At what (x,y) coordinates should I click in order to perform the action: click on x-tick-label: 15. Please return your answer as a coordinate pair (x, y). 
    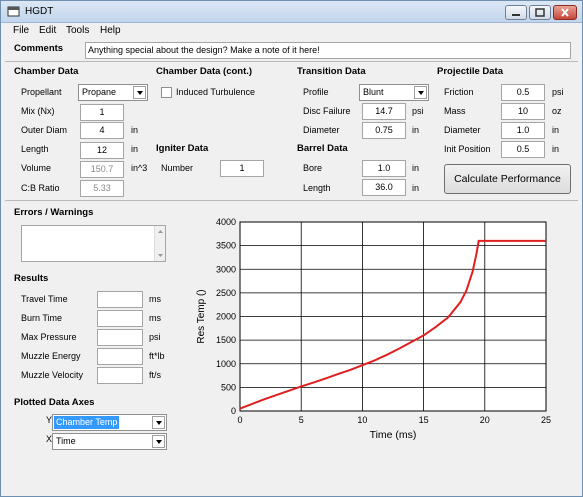
    Looking at the image, I should click on (424, 420).